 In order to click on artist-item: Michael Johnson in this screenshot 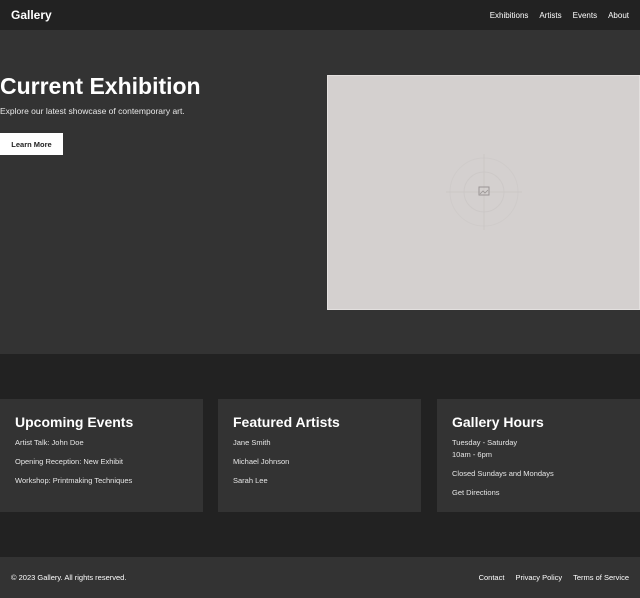, I will do `click(319, 461)`.